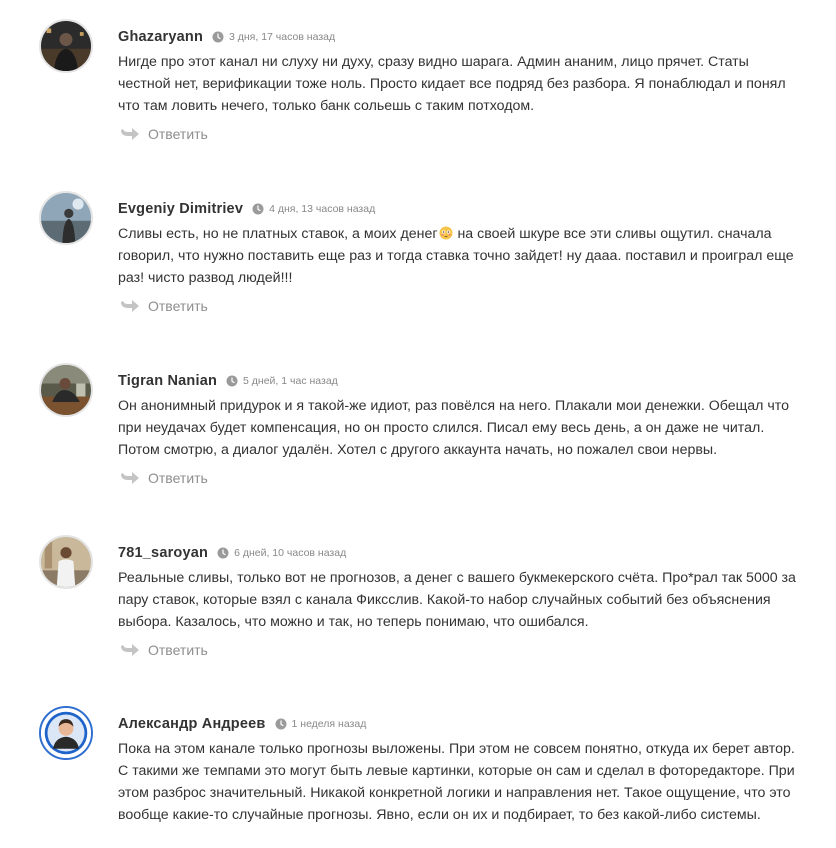 Image resolution: width=836 pixels, height=848 pixels. I want to click on comment-time: 4 дня, 13 часов назад, so click(322, 209).